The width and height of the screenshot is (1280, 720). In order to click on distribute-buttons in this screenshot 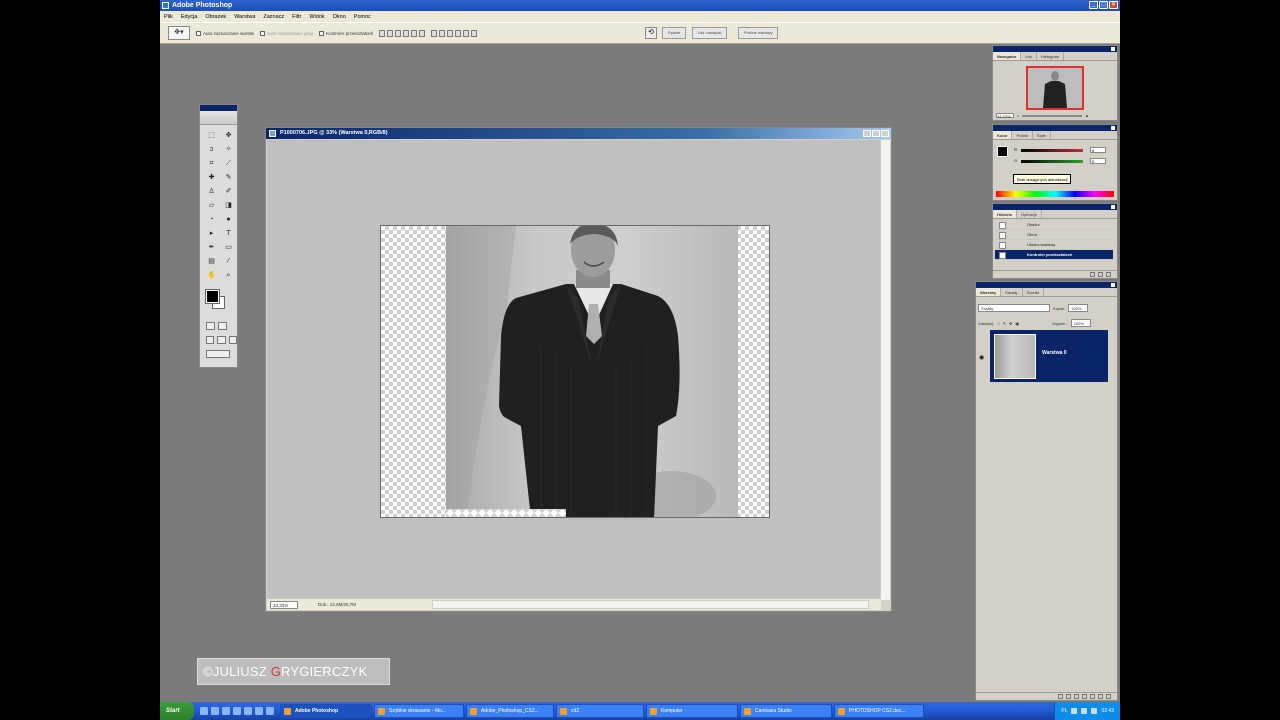, I will do `click(454, 33)`.